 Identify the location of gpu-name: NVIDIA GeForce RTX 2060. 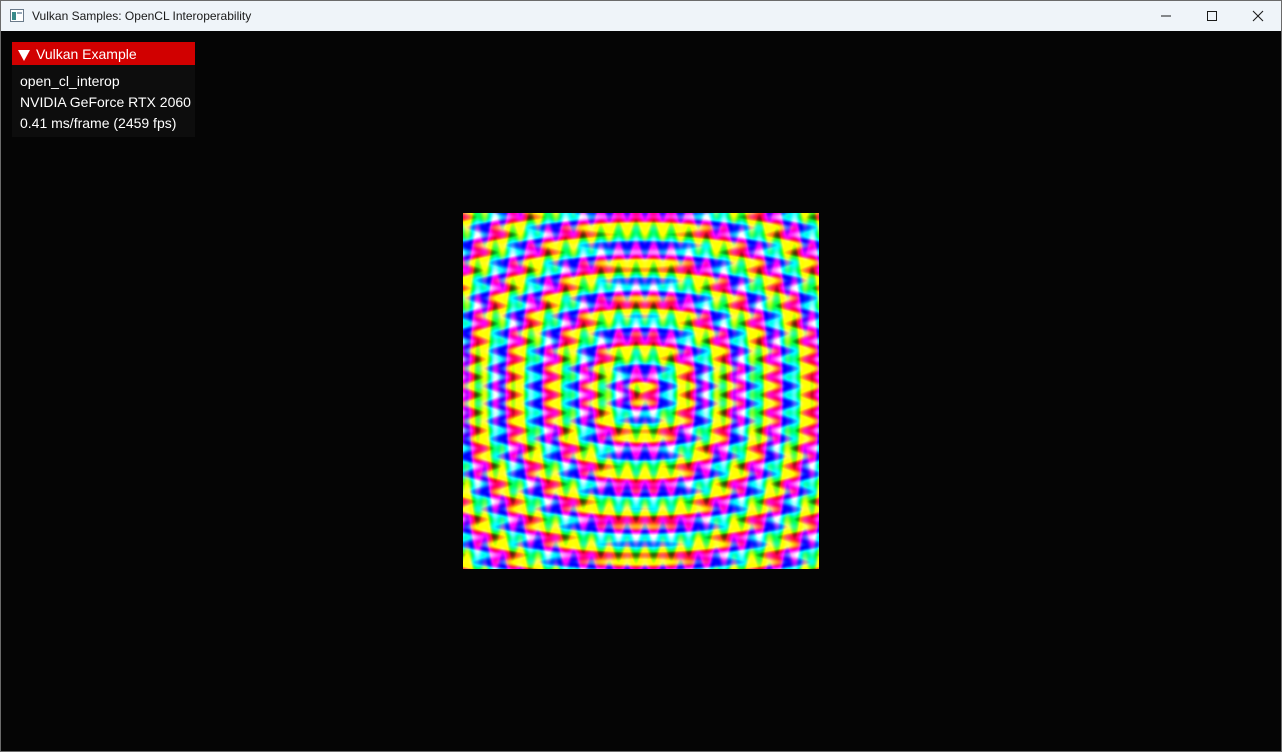
(105, 102).